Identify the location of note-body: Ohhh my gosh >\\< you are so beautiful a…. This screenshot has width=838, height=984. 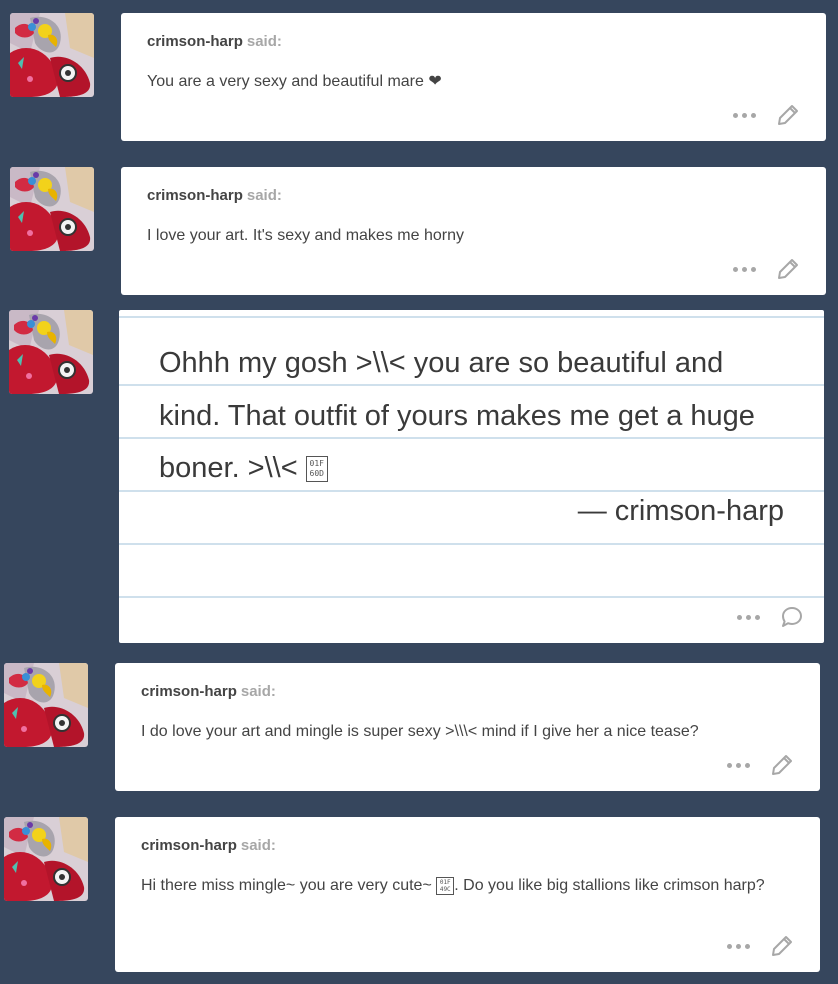
(457, 415).